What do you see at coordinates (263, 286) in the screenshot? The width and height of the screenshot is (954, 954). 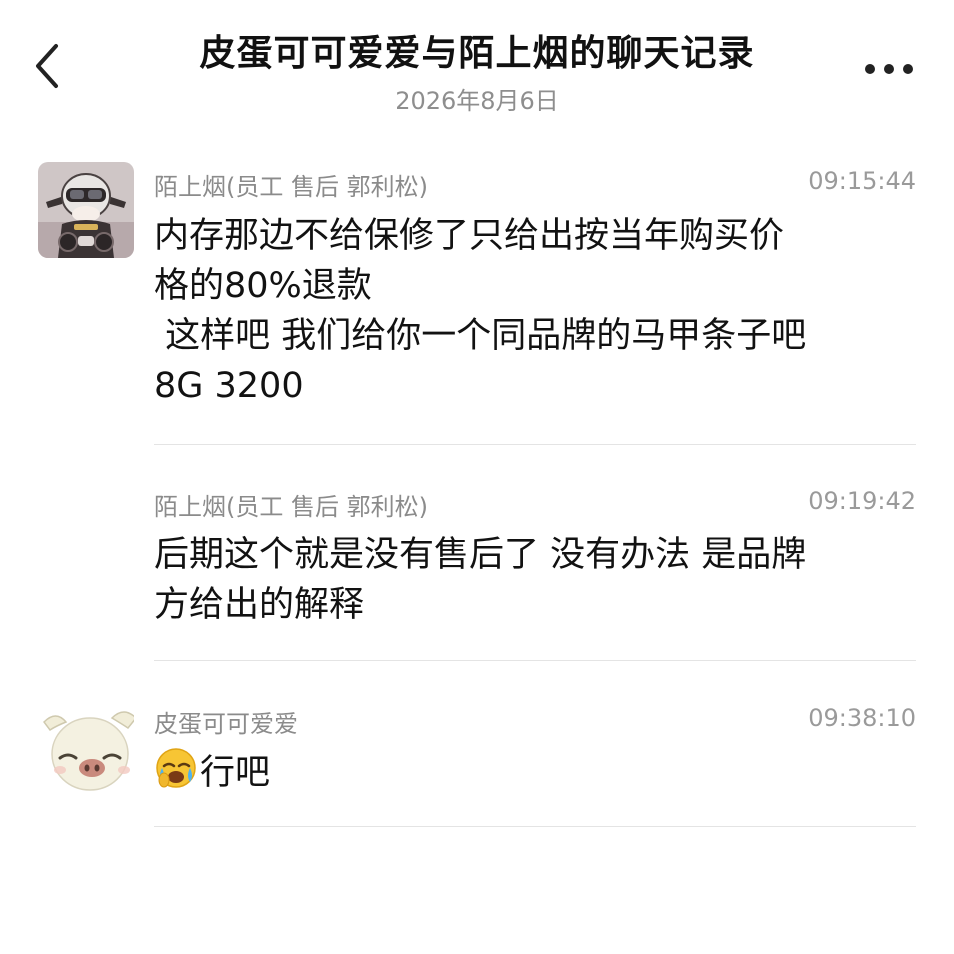 I see `message-line: 格的80%退款` at bounding box center [263, 286].